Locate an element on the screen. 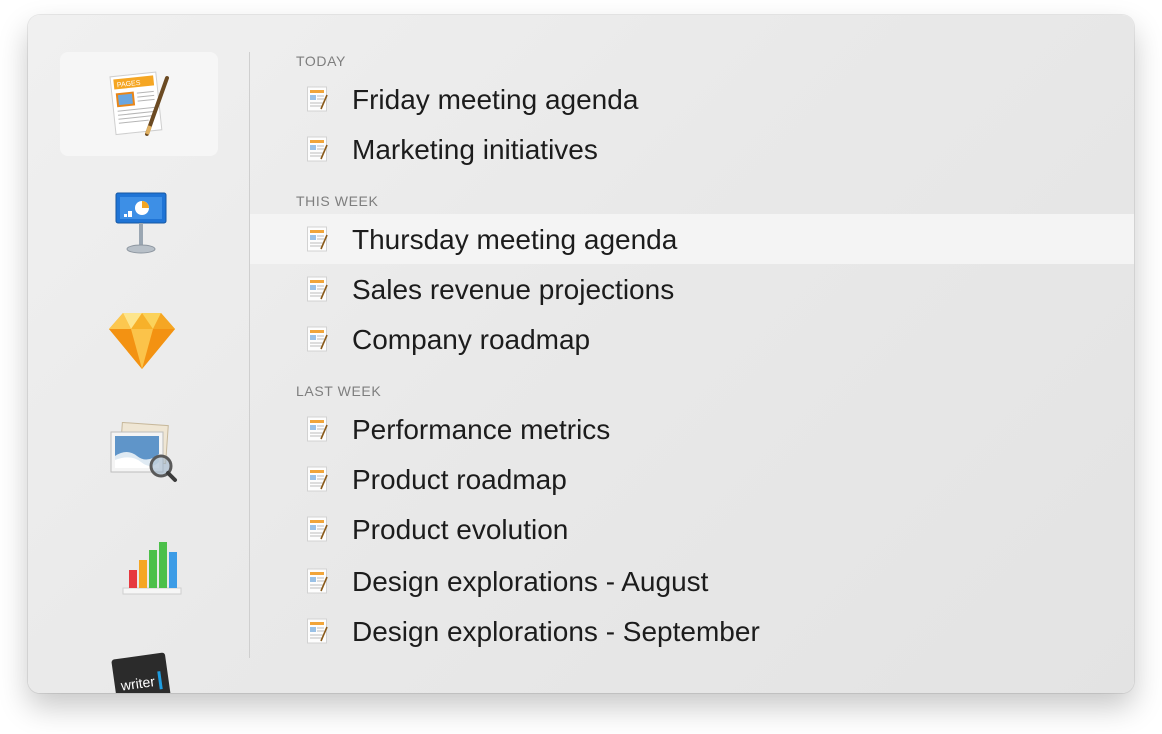 Image resolution: width=1162 pixels, height=734 pixels. list-item: Company roadmap is located at coordinates (692, 339).